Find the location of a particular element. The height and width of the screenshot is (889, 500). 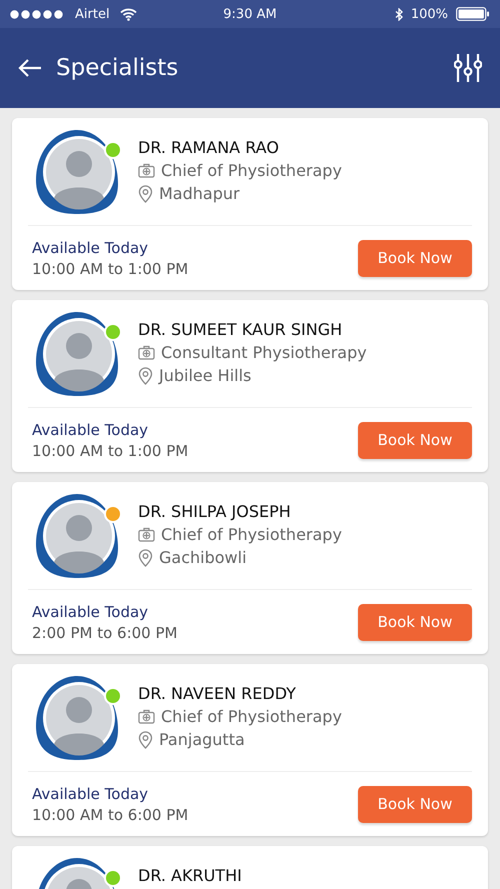

doctor-name: DR. SUMEET KAUR SINGH is located at coordinates (241, 329).